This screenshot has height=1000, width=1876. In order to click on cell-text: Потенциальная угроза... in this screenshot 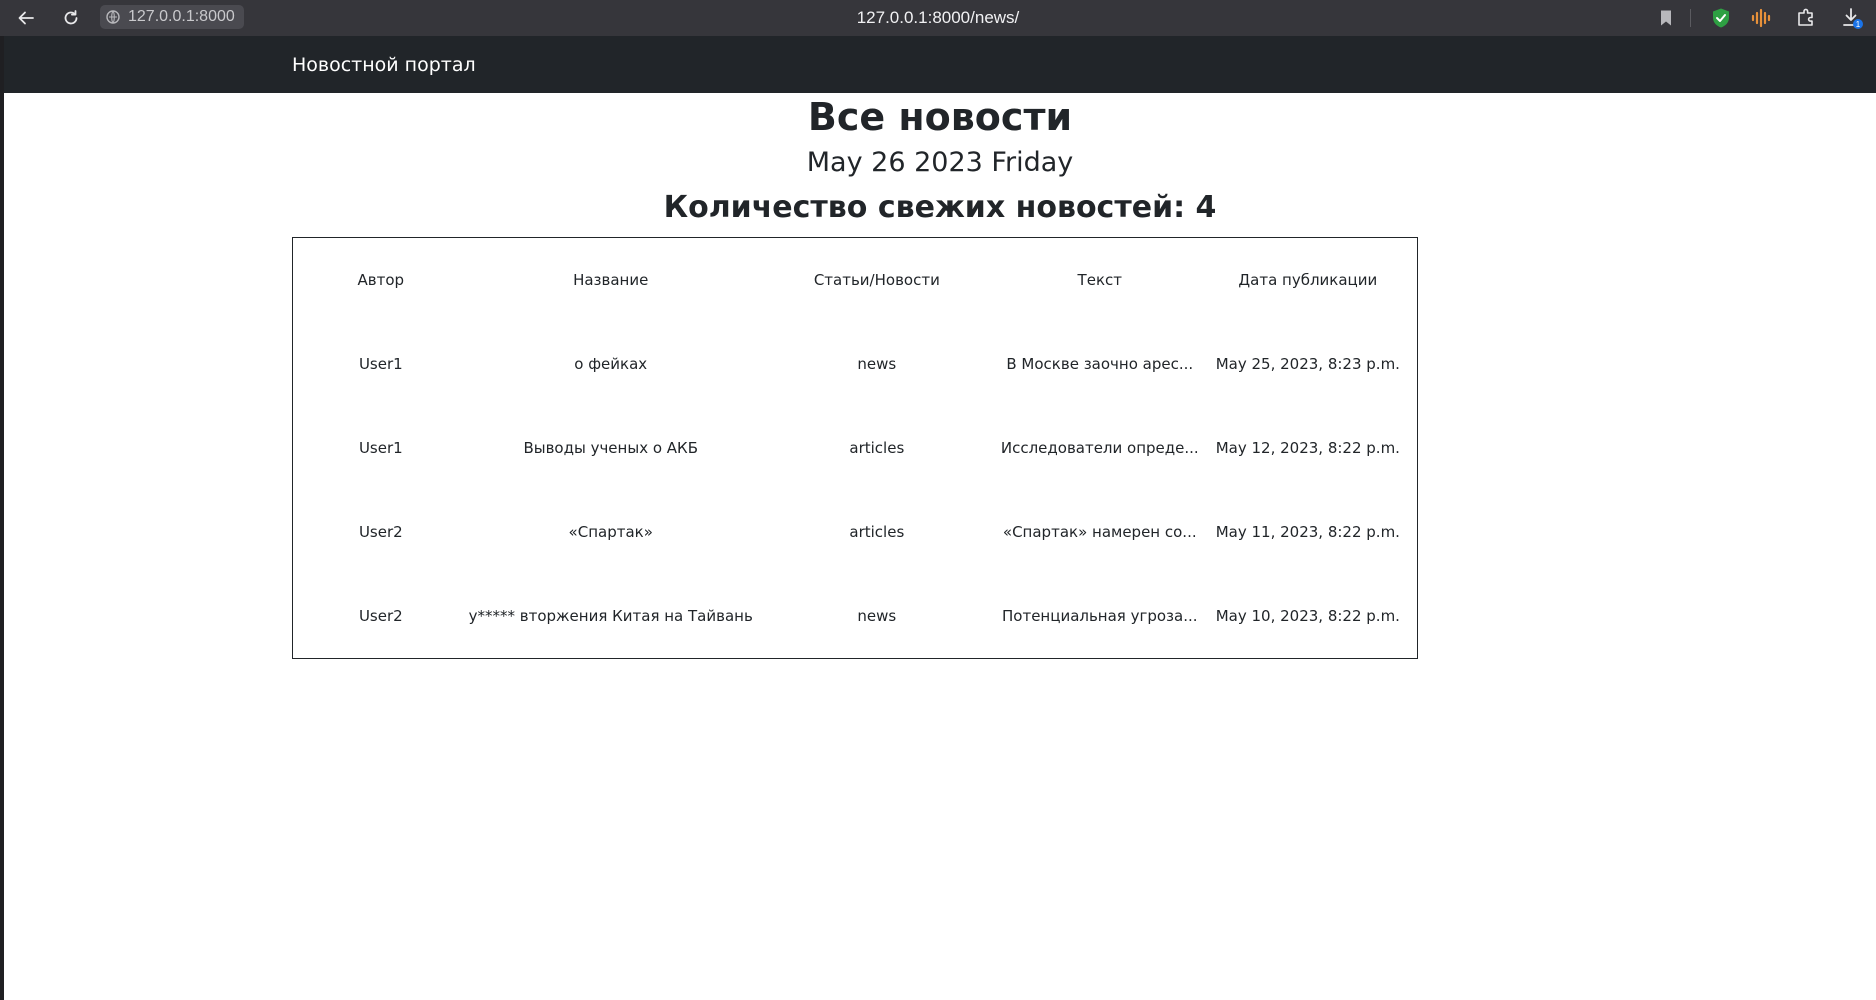, I will do `click(1100, 616)`.